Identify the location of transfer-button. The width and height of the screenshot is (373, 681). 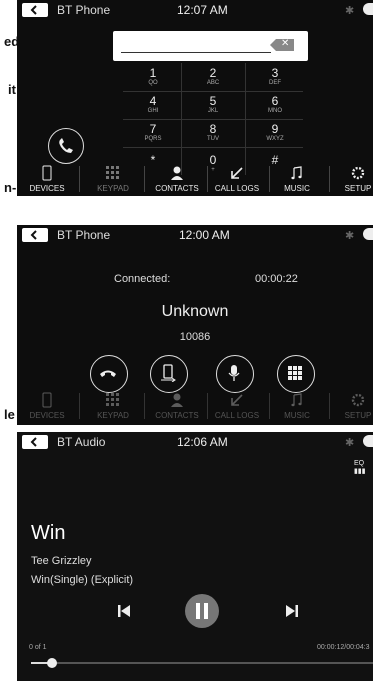
(169, 374).